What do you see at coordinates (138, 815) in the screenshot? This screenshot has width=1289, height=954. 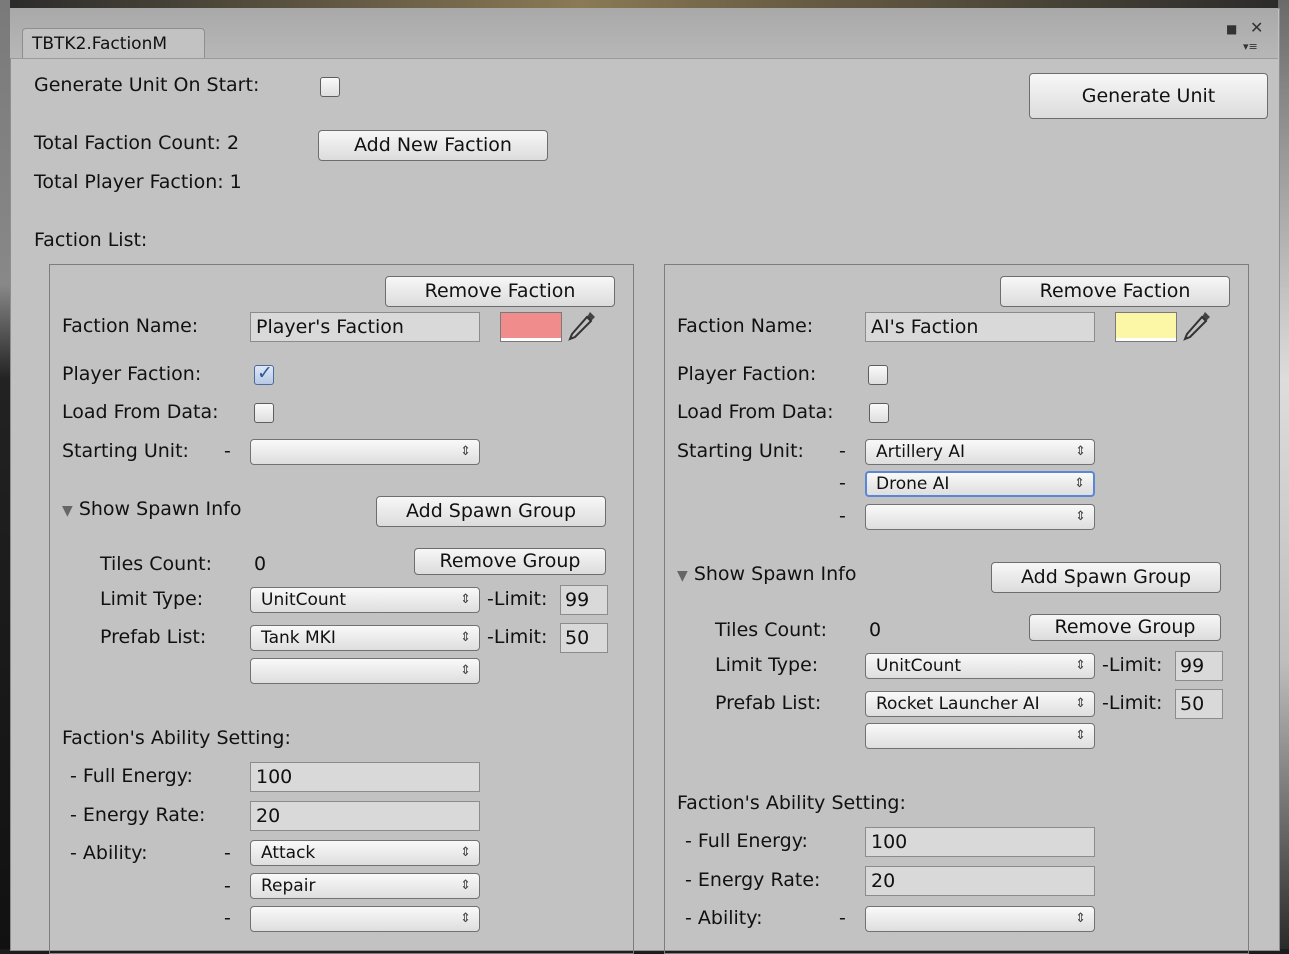 I see `energy-rate-label: - Energy Rate:` at bounding box center [138, 815].